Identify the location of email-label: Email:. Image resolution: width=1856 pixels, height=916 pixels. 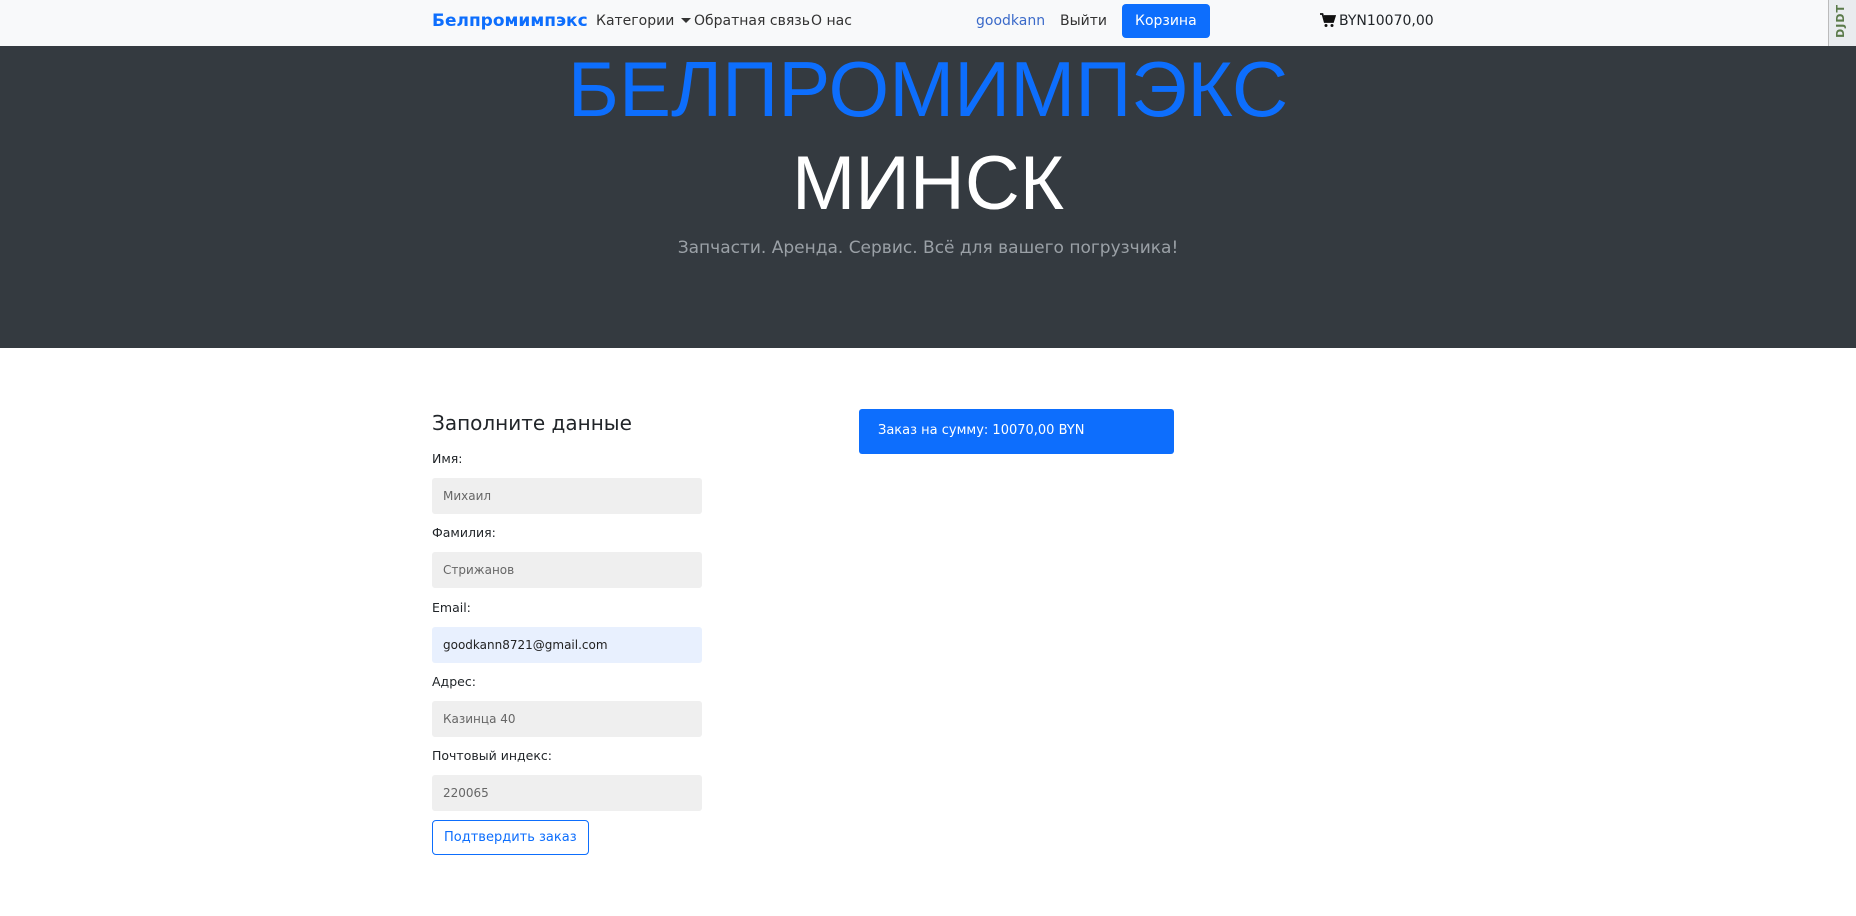
(451, 607).